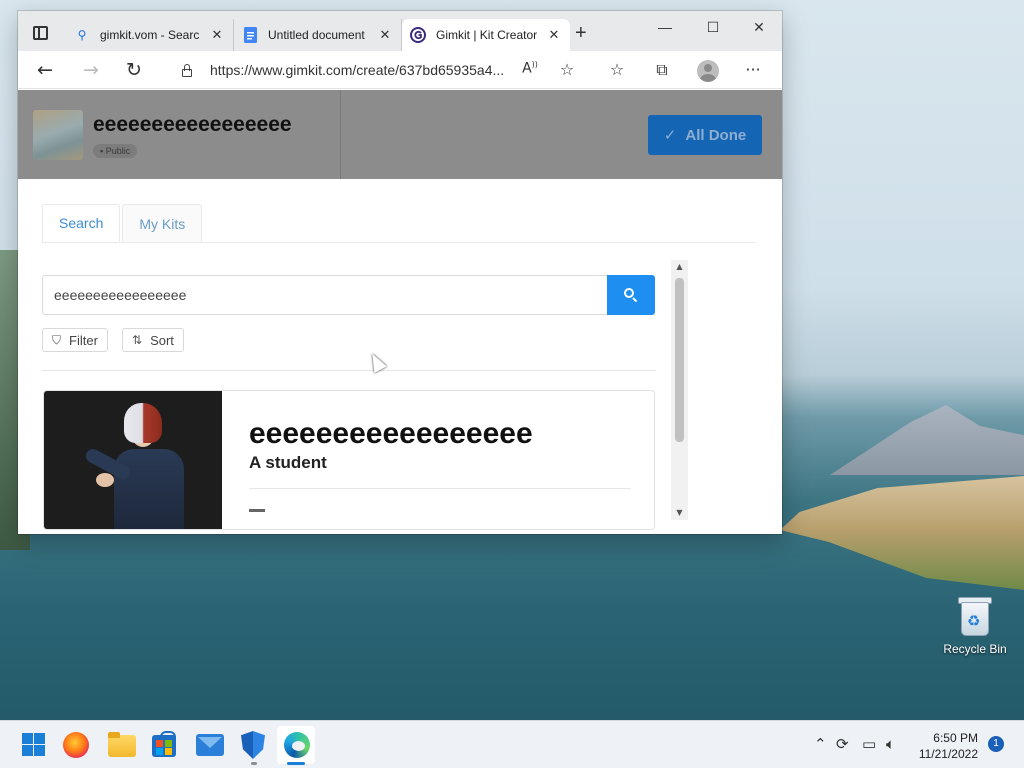 This screenshot has width=1024, height=768. What do you see at coordinates (164, 744) in the screenshot?
I see `microsoft-store-icon` at bounding box center [164, 744].